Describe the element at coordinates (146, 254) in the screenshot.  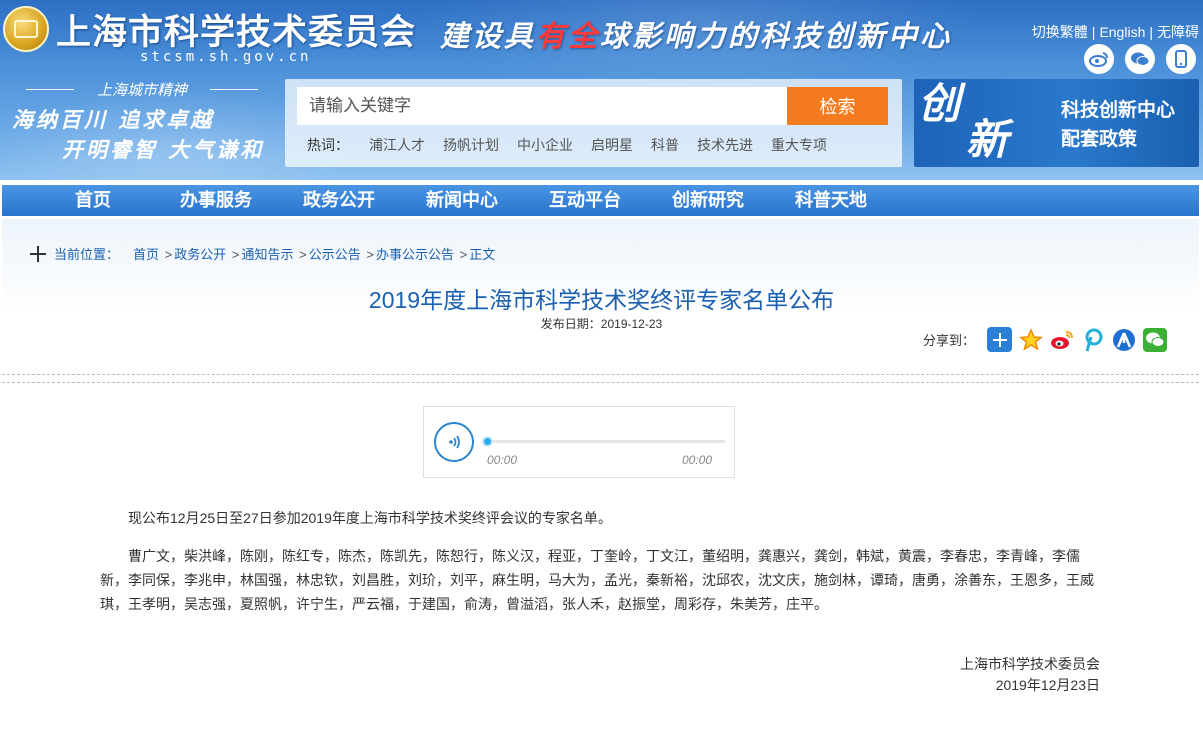
I see `breadcrumb-item-home: 首页` at that location.